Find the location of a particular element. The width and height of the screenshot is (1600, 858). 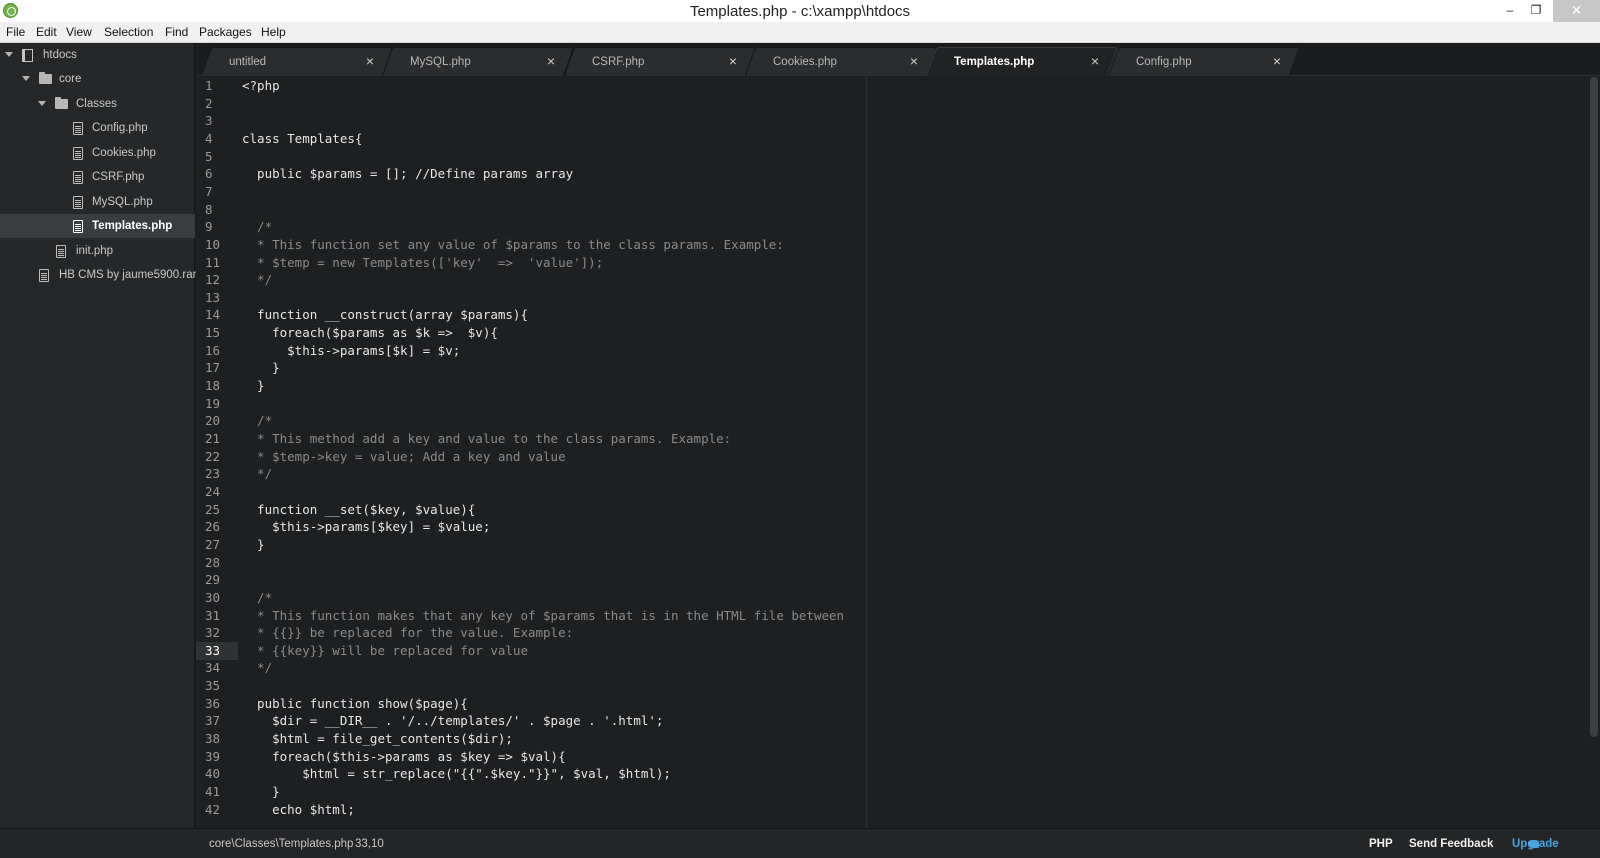

vertical-scrollbar is located at coordinates (1594, 407).